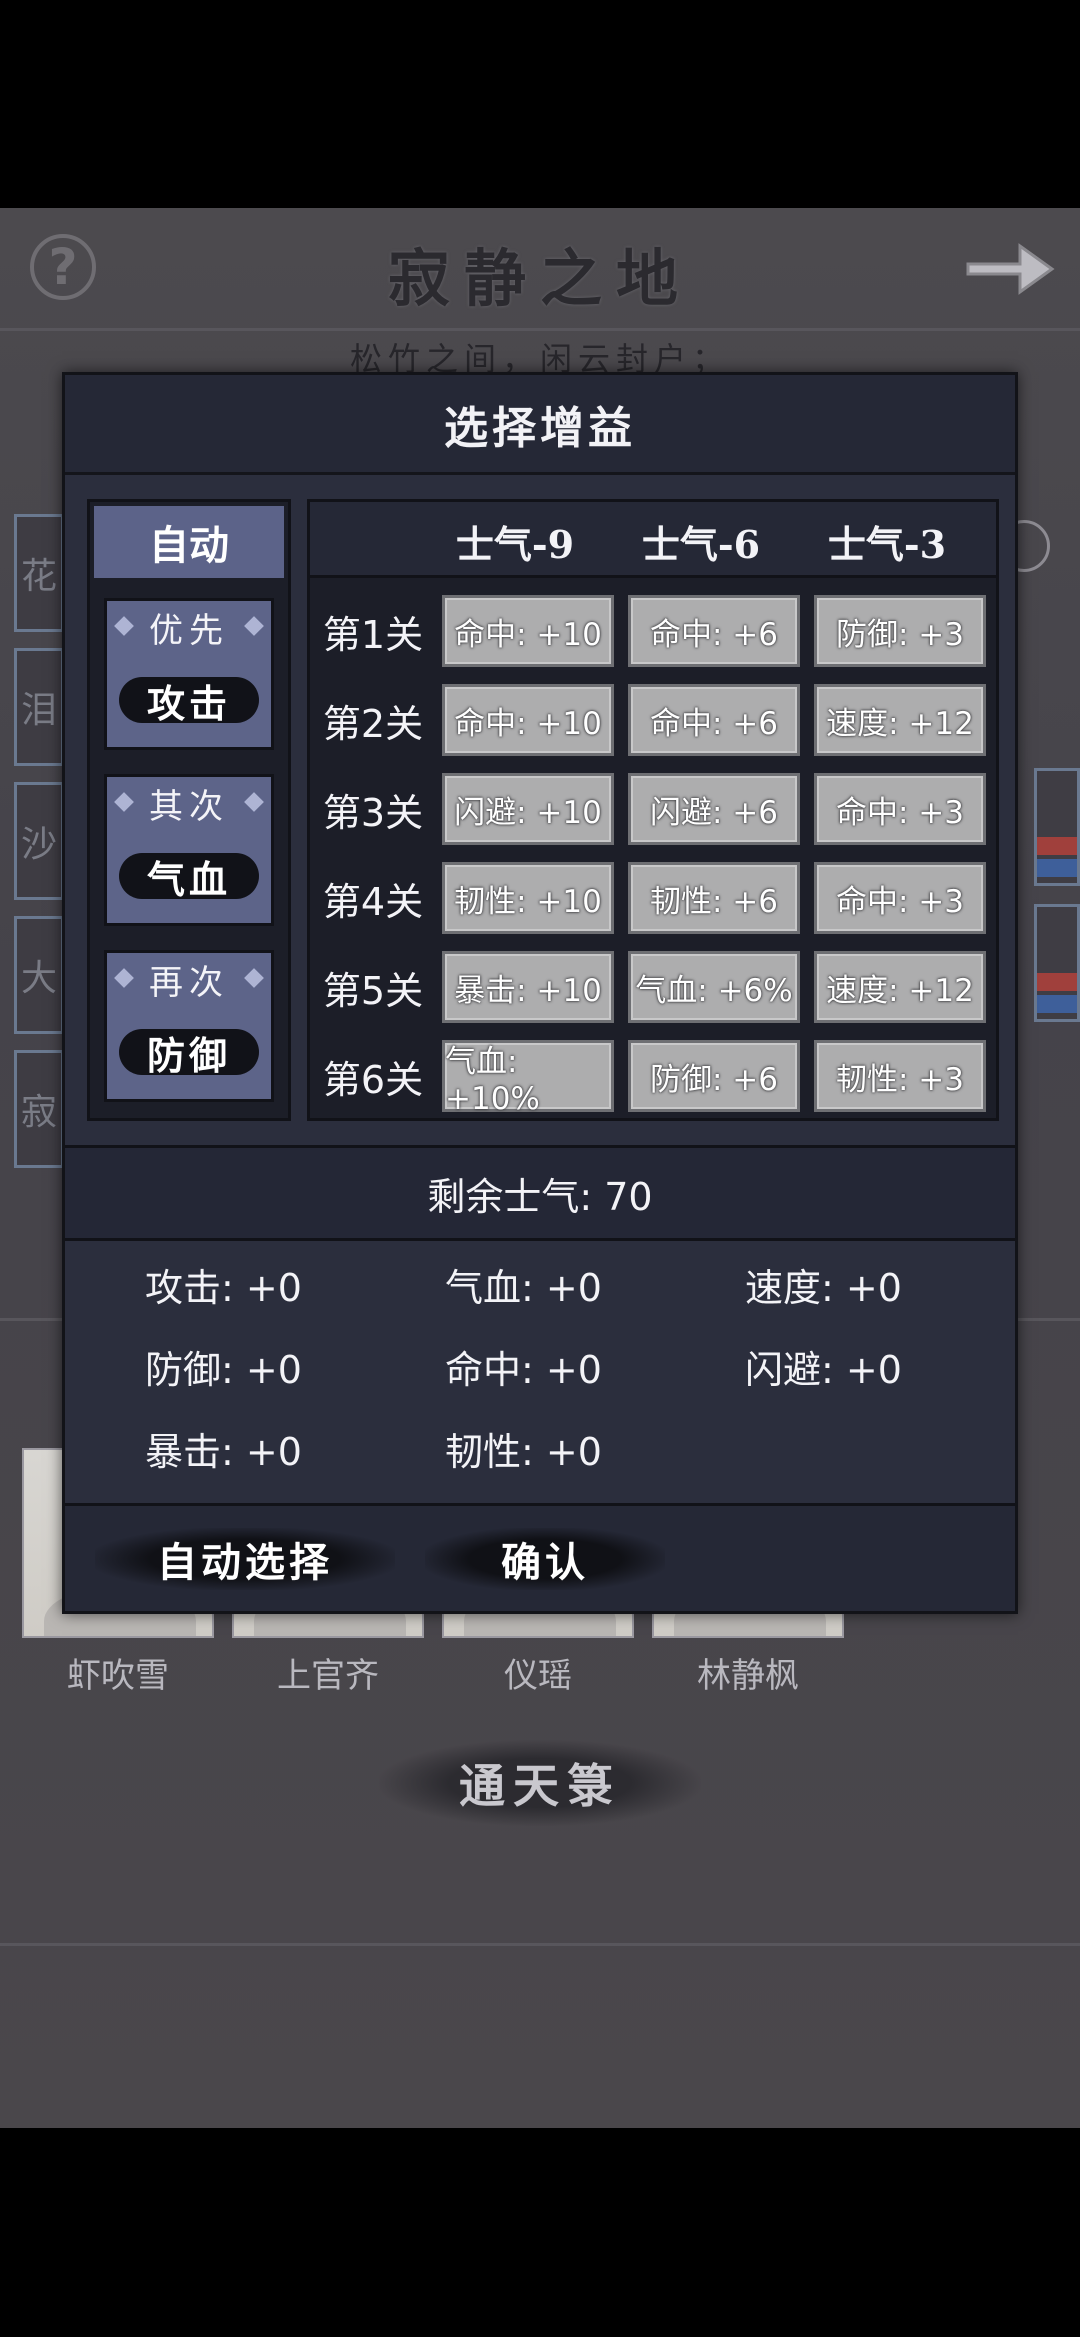 This screenshot has height=2337, width=1080. Describe the element at coordinates (39, 1109) in the screenshot. I see `side-tab-5: 寂` at that location.